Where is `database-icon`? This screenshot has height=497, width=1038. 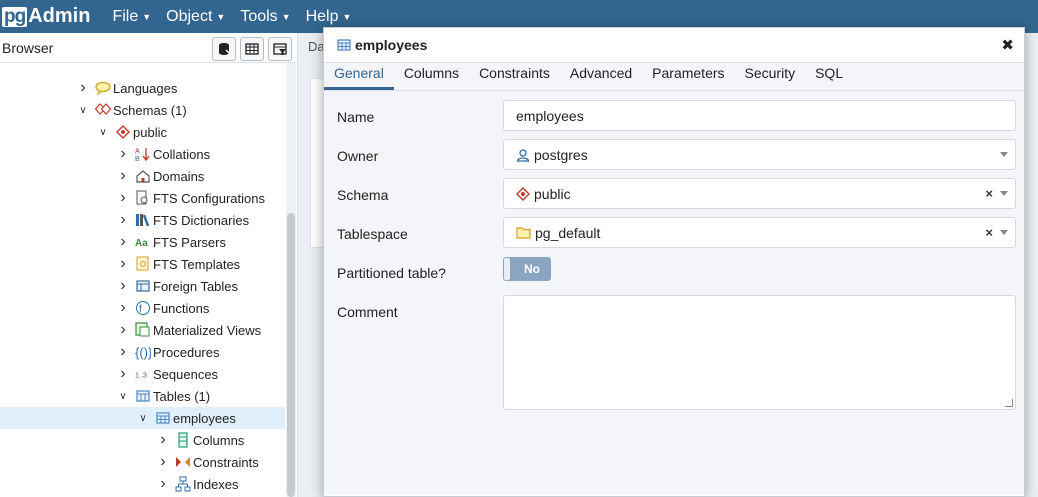
database-icon is located at coordinates (225, 49).